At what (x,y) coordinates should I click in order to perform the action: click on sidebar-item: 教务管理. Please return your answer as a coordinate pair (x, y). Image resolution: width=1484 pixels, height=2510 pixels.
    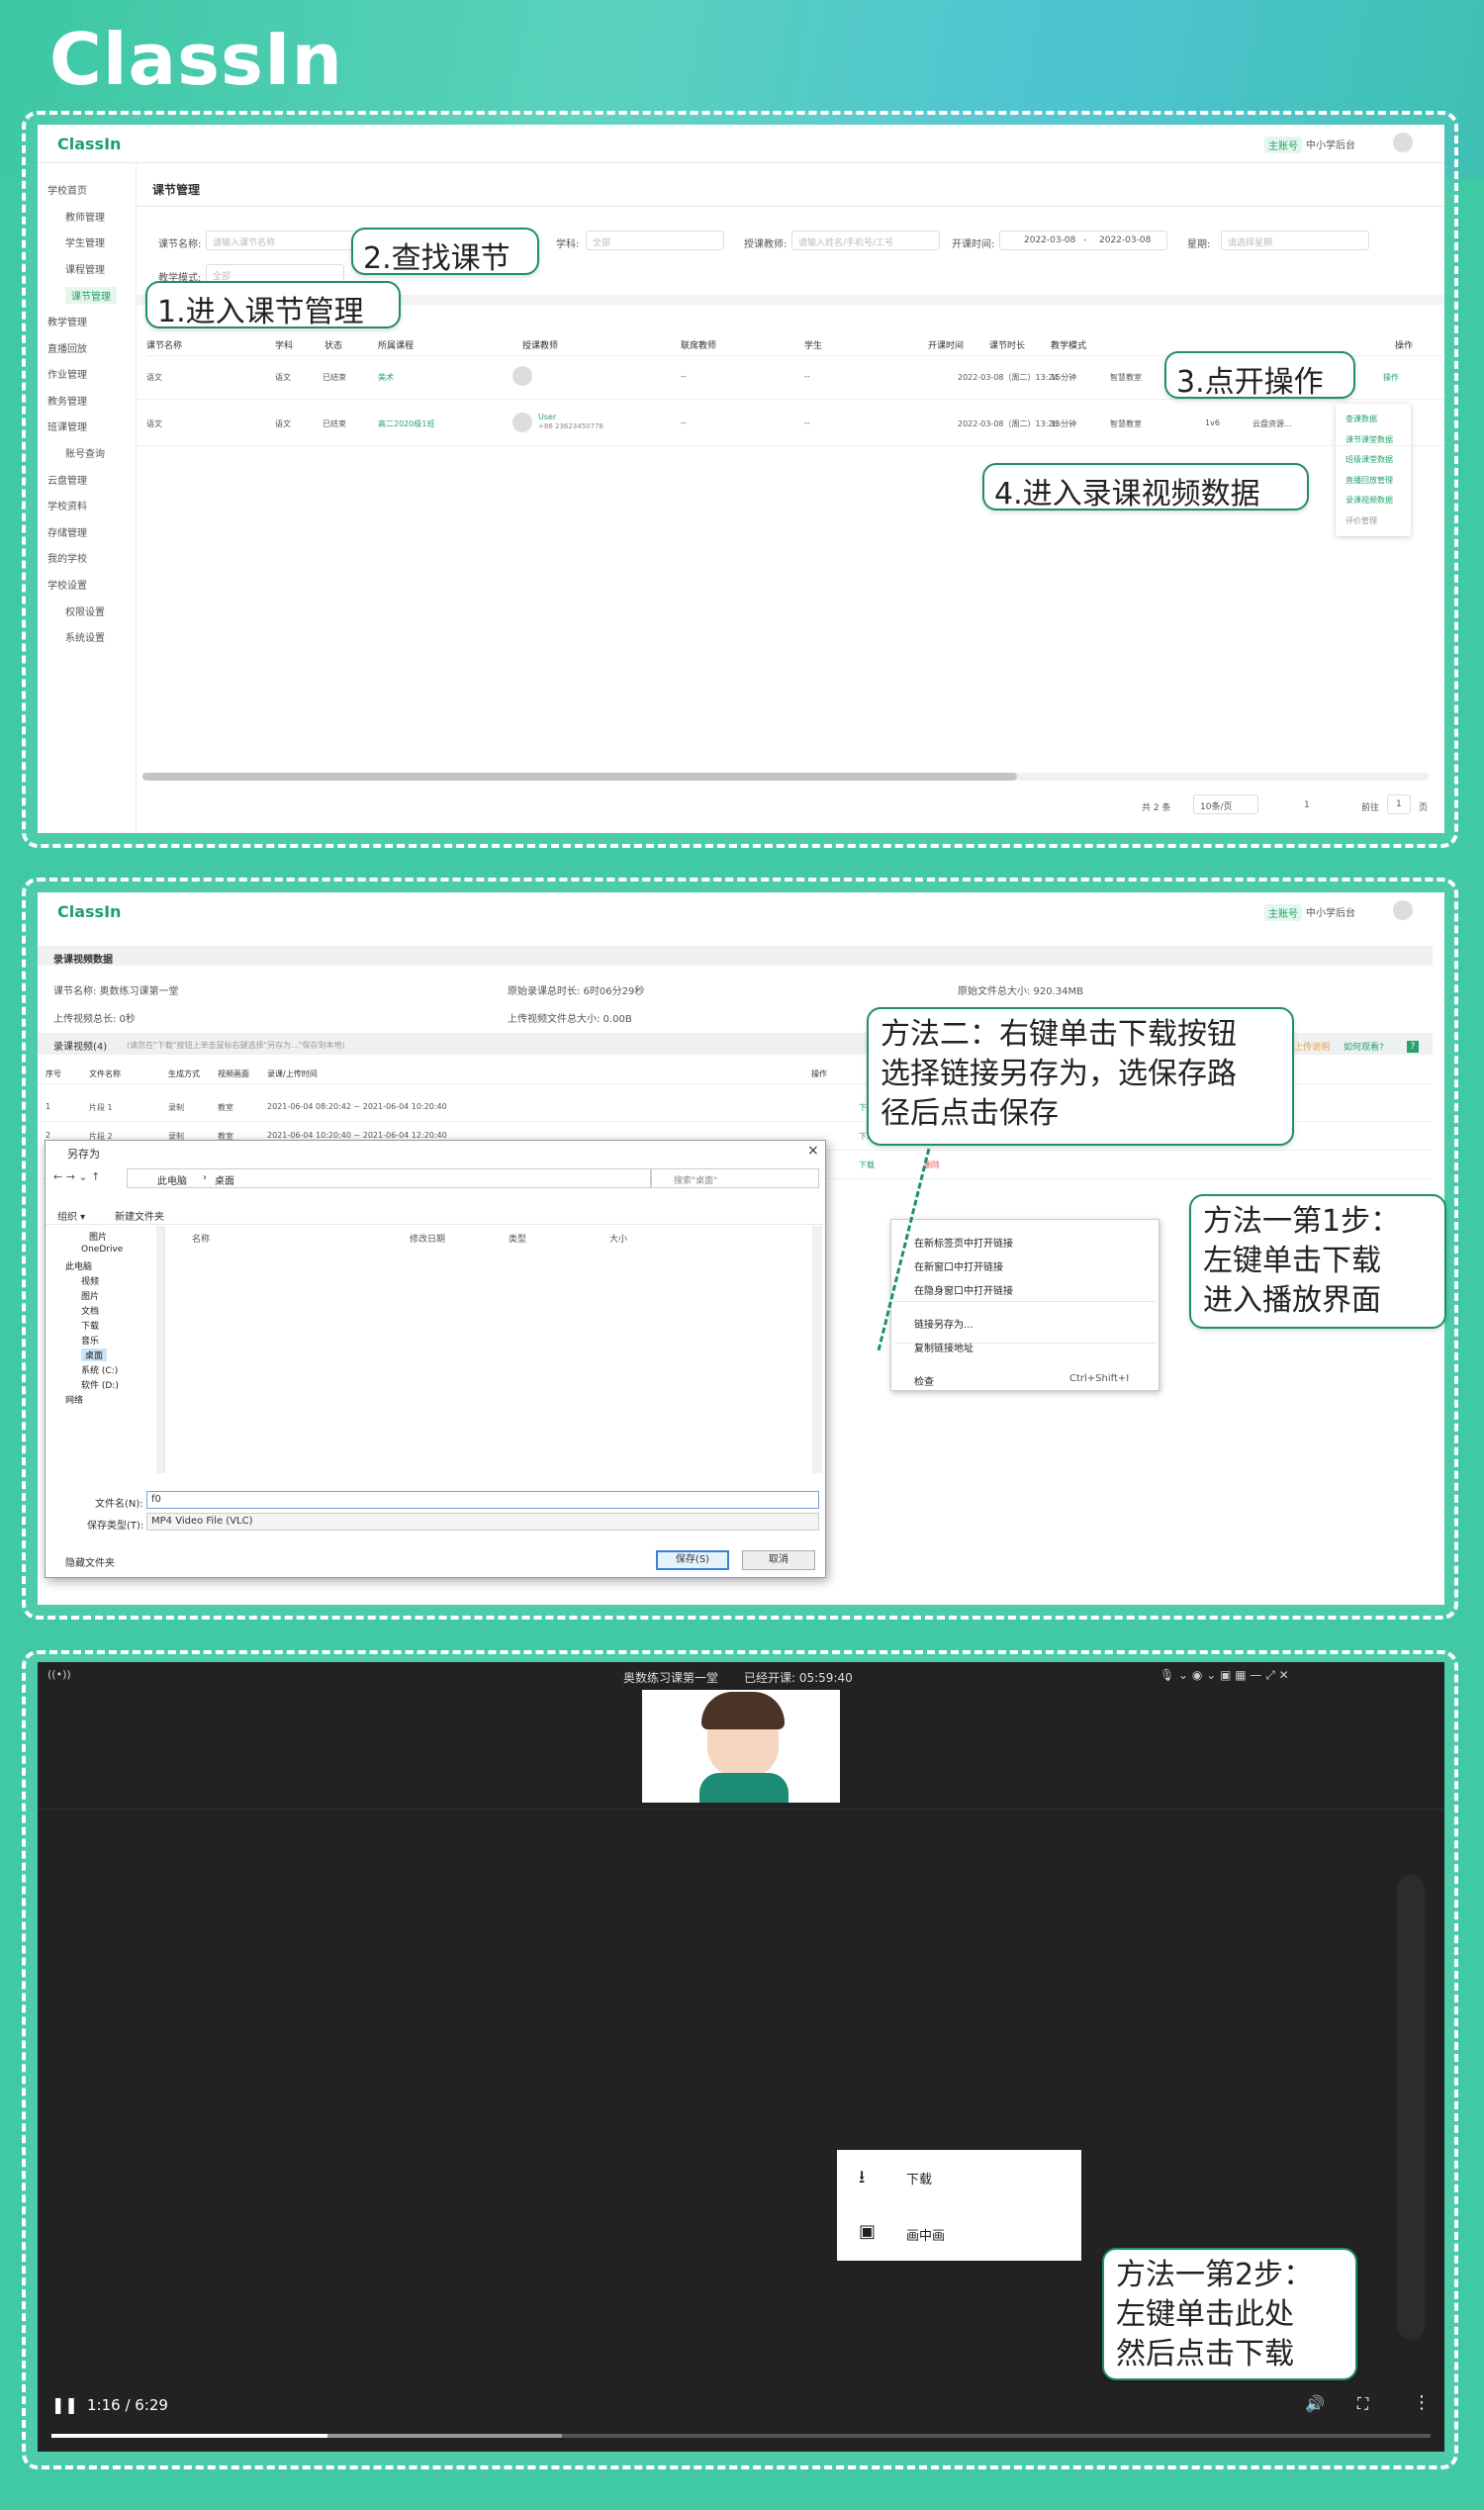
    Looking at the image, I should click on (67, 400).